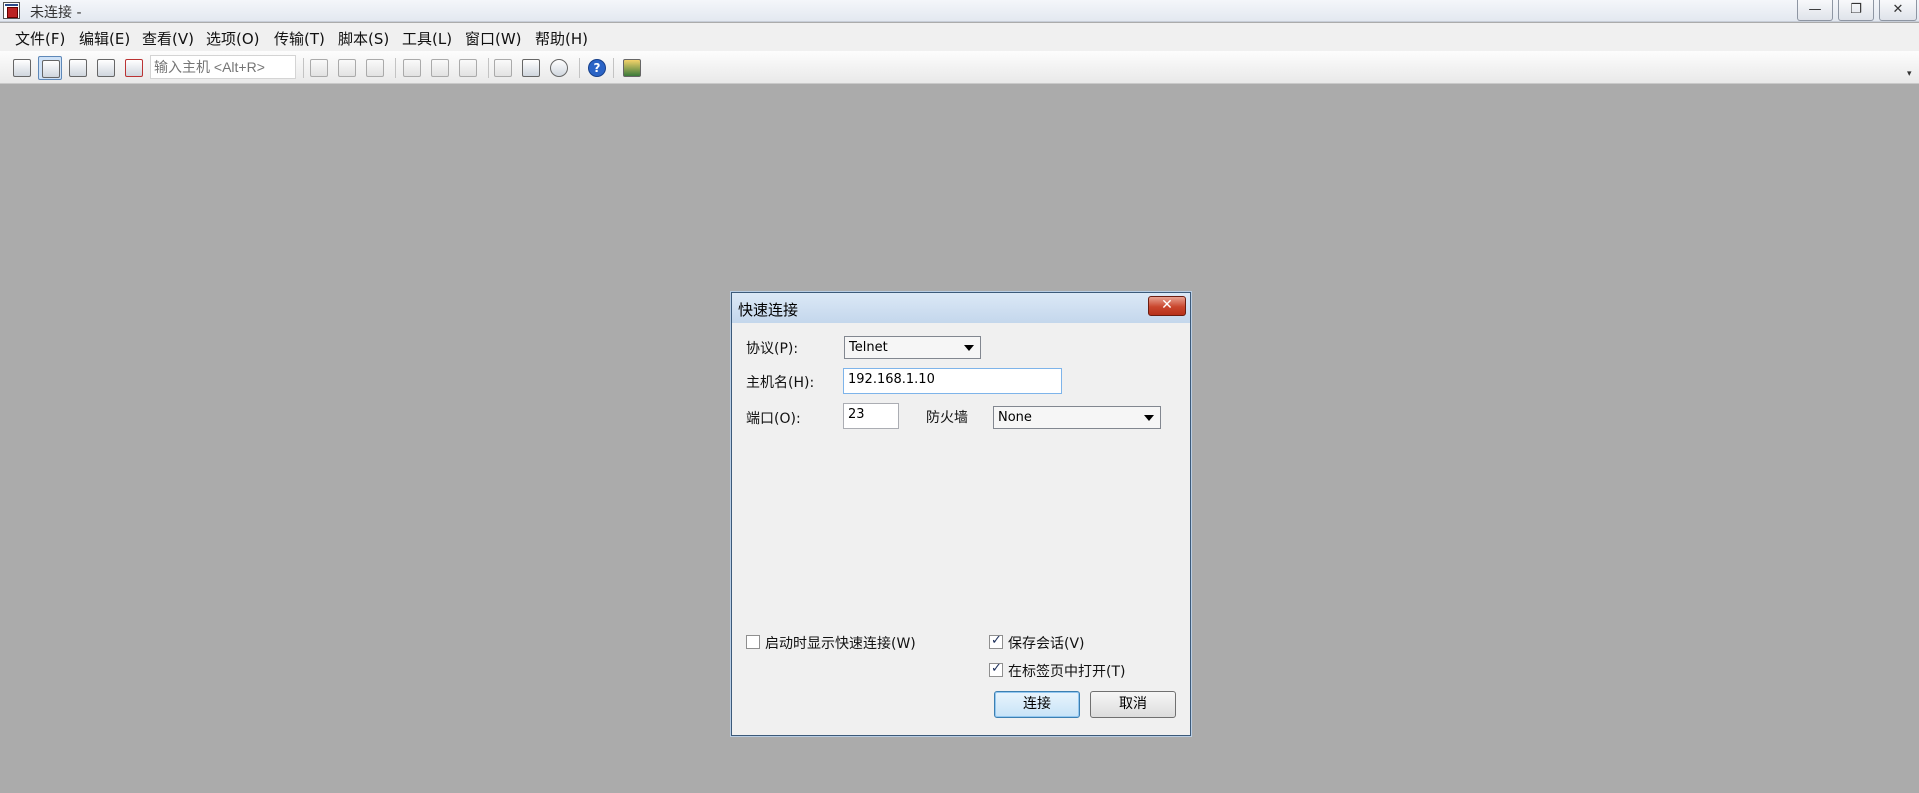 The image size is (1919, 793). I want to click on menu-transfer: 传输(T), so click(299, 38).